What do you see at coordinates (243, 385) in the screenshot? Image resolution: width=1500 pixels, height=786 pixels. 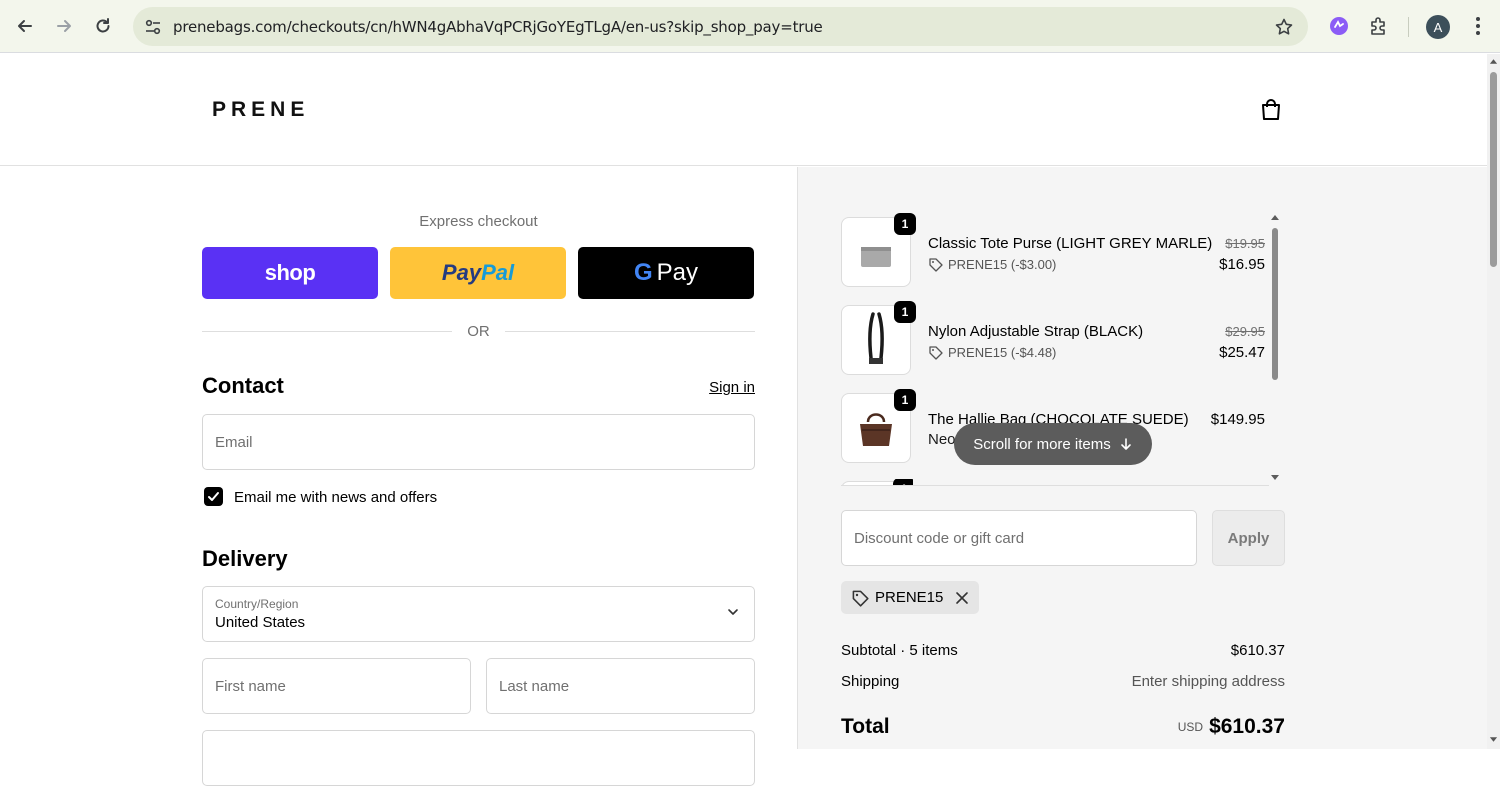 I see `contact-title: Contact` at bounding box center [243, 385].